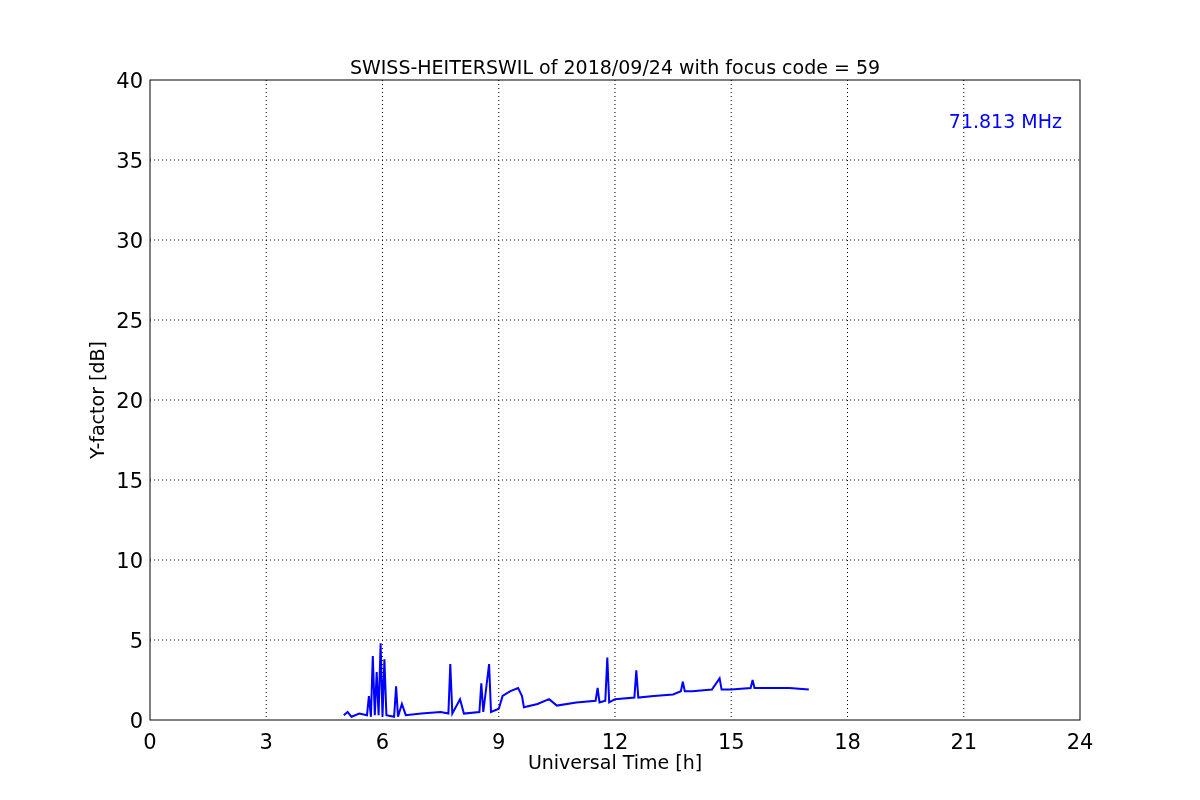 This screenshot has height=800, width=1200. I want to click on chart-title: SWISS-HEITERSWIL of 2018/09/24 with focus code = 59, so click(615, 67).